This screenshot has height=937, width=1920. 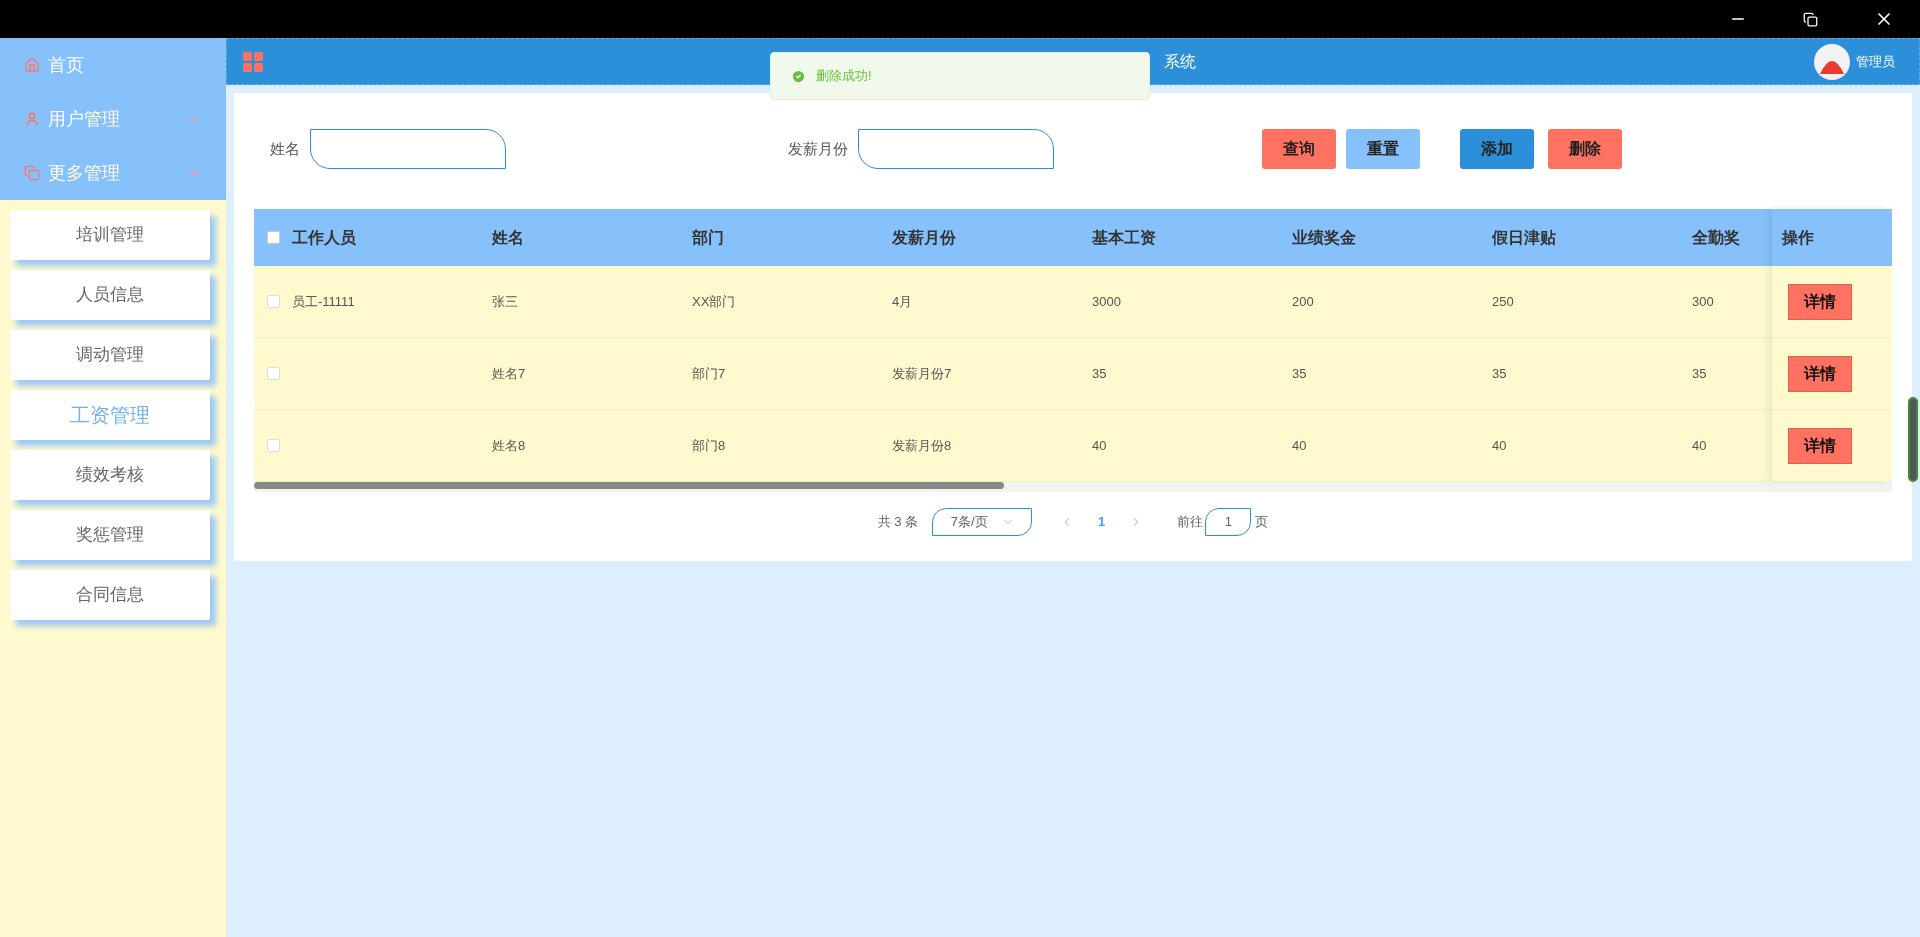 What do you see at coordinates (324, 237) in the screenshot?
I see `column-header: 工作人员` at bounding box center [324, 237].